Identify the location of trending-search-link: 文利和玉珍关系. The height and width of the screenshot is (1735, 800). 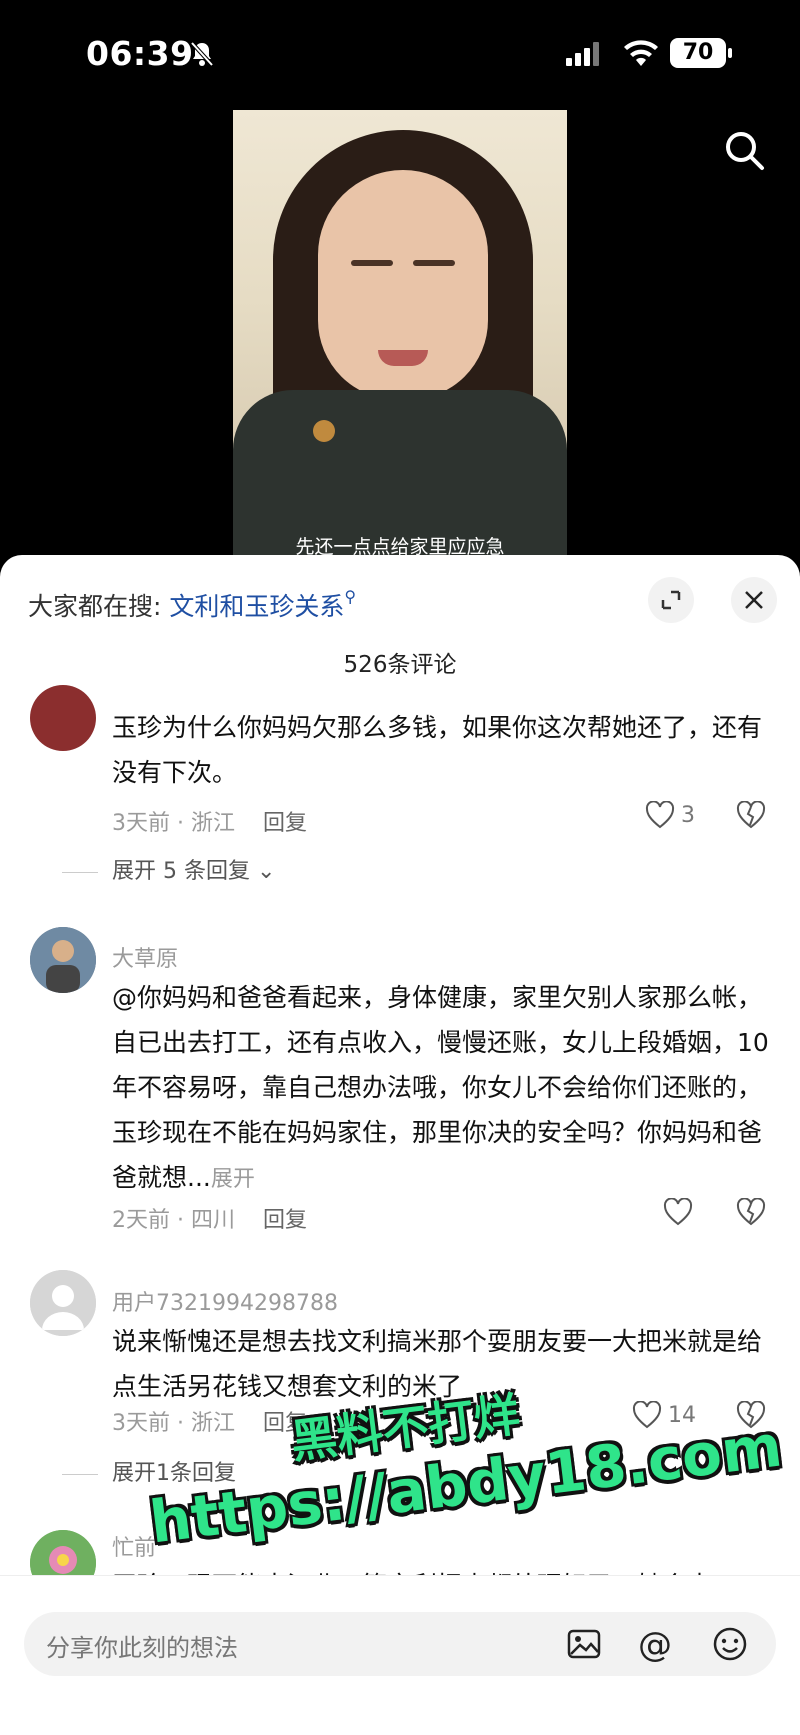
(256, 606).